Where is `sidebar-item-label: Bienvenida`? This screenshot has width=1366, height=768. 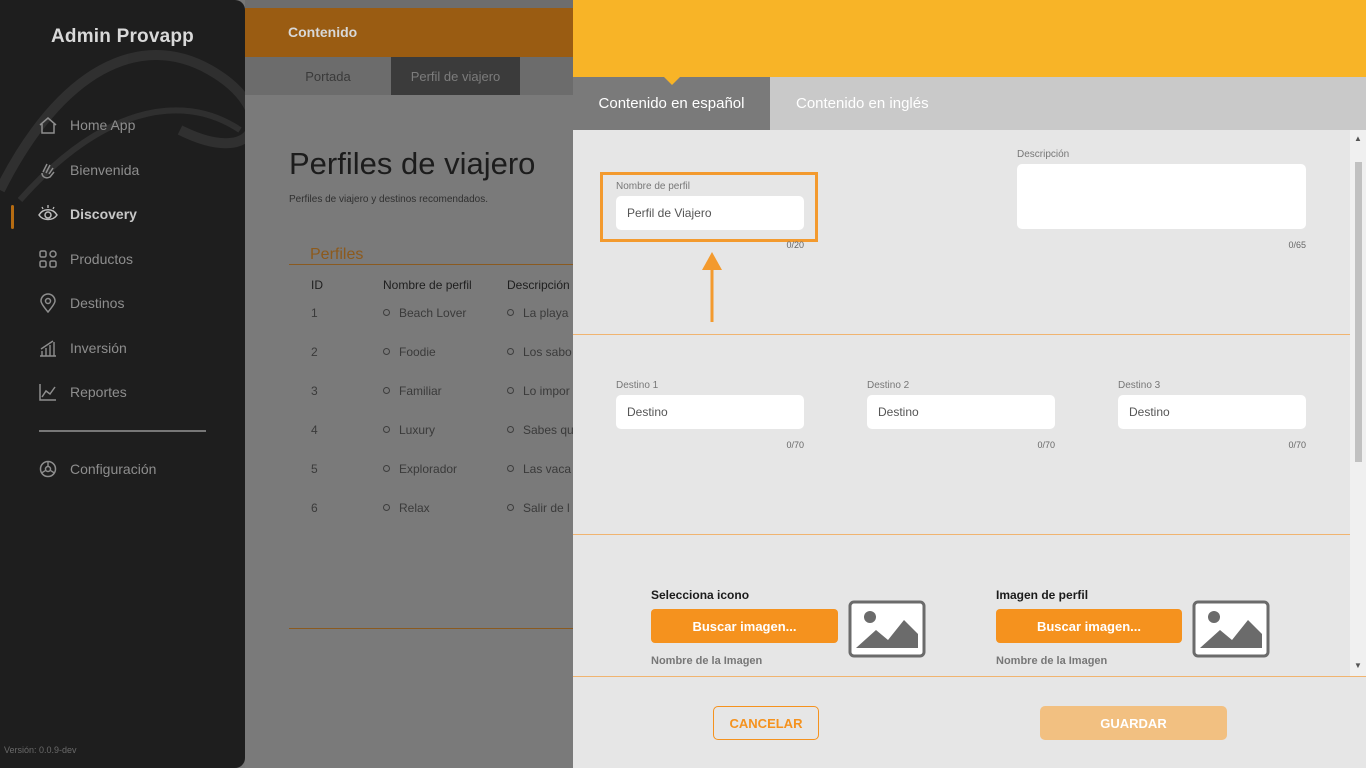
sidebar-item-label: Bienvenida is located at coordinates (105, 170).